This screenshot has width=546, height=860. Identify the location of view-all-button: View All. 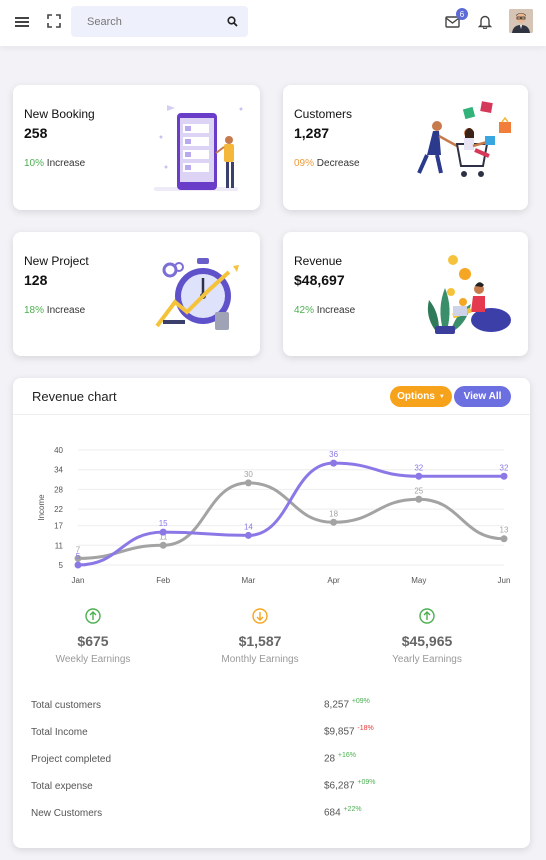
(482, 396).